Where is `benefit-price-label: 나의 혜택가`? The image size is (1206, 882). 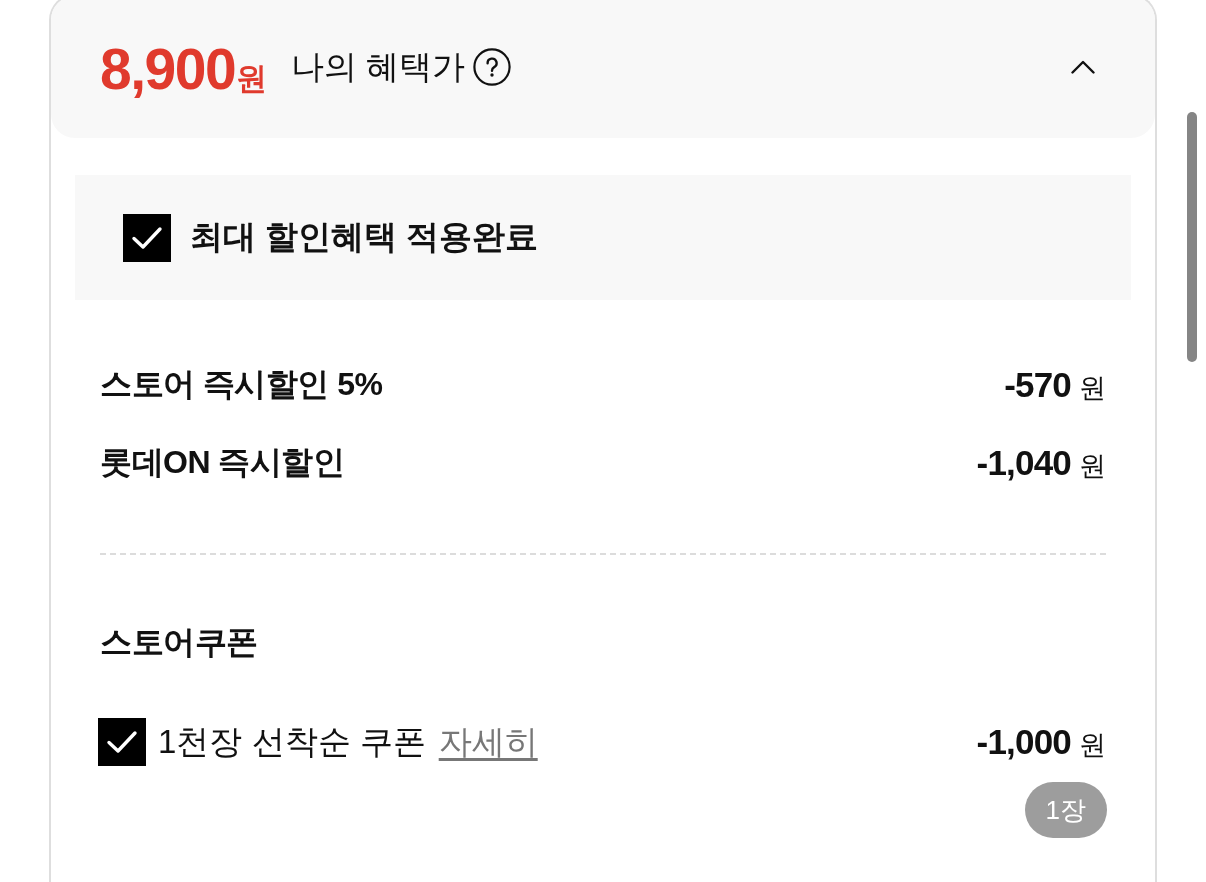
benefit-price-label: 나의 혜택가 is located at coordinates (378, 66).